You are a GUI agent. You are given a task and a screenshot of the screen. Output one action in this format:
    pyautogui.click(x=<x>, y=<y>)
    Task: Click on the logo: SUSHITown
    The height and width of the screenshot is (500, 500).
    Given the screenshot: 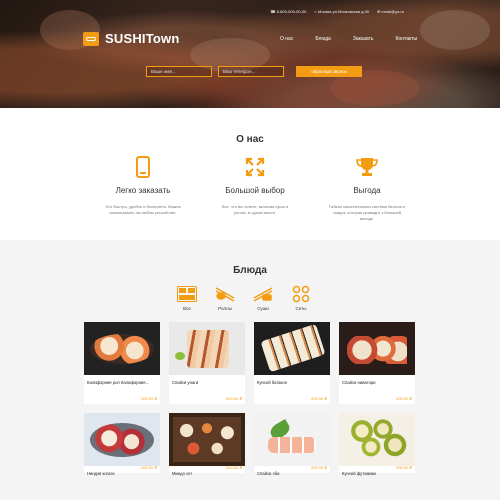 What is the action you would take?
    pyautogui.click(x=131, y=38)
    